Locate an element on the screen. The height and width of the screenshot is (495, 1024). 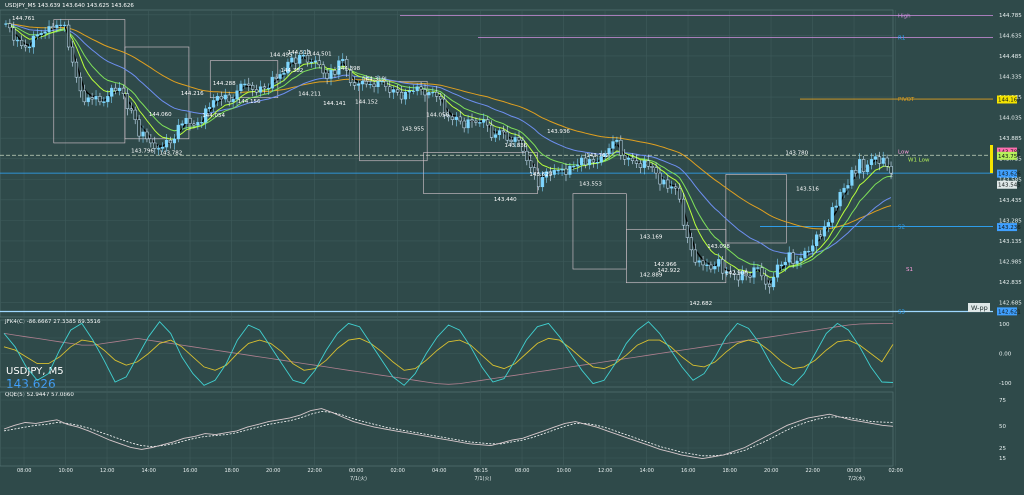
x-tick-label: 16:00 is located at coordinates (688, 471).